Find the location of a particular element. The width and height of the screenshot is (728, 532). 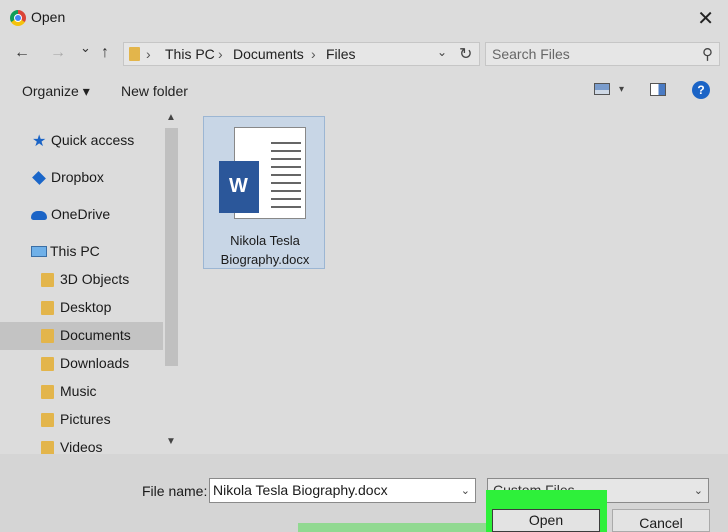

sidebar-item-3d-objects: 3D Objects is located at coordinates (81, 280).